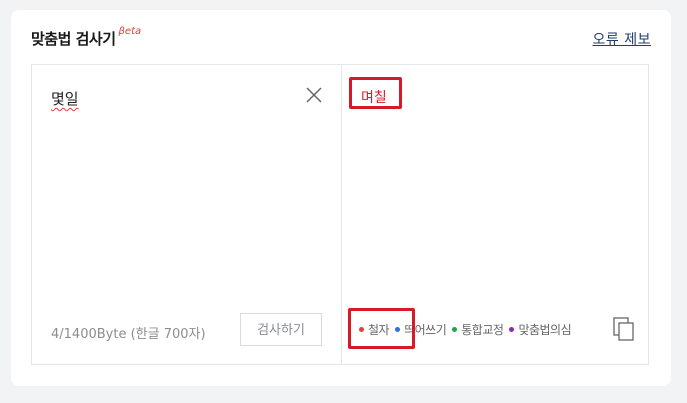  Describe the element at coordinates (381, 328) in the screenshot. I see `legend-highlight-box` at that location.